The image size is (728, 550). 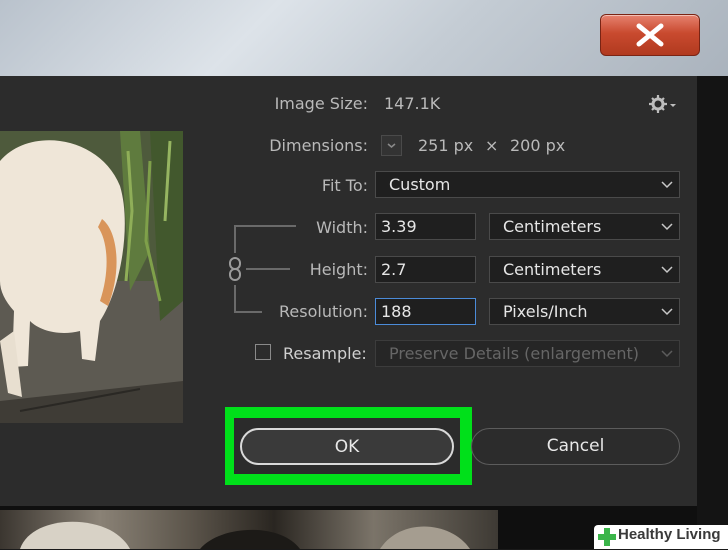 I want to click on resolution-unit-dropdown: Pixels/Inch, so click(x=584, y=311).